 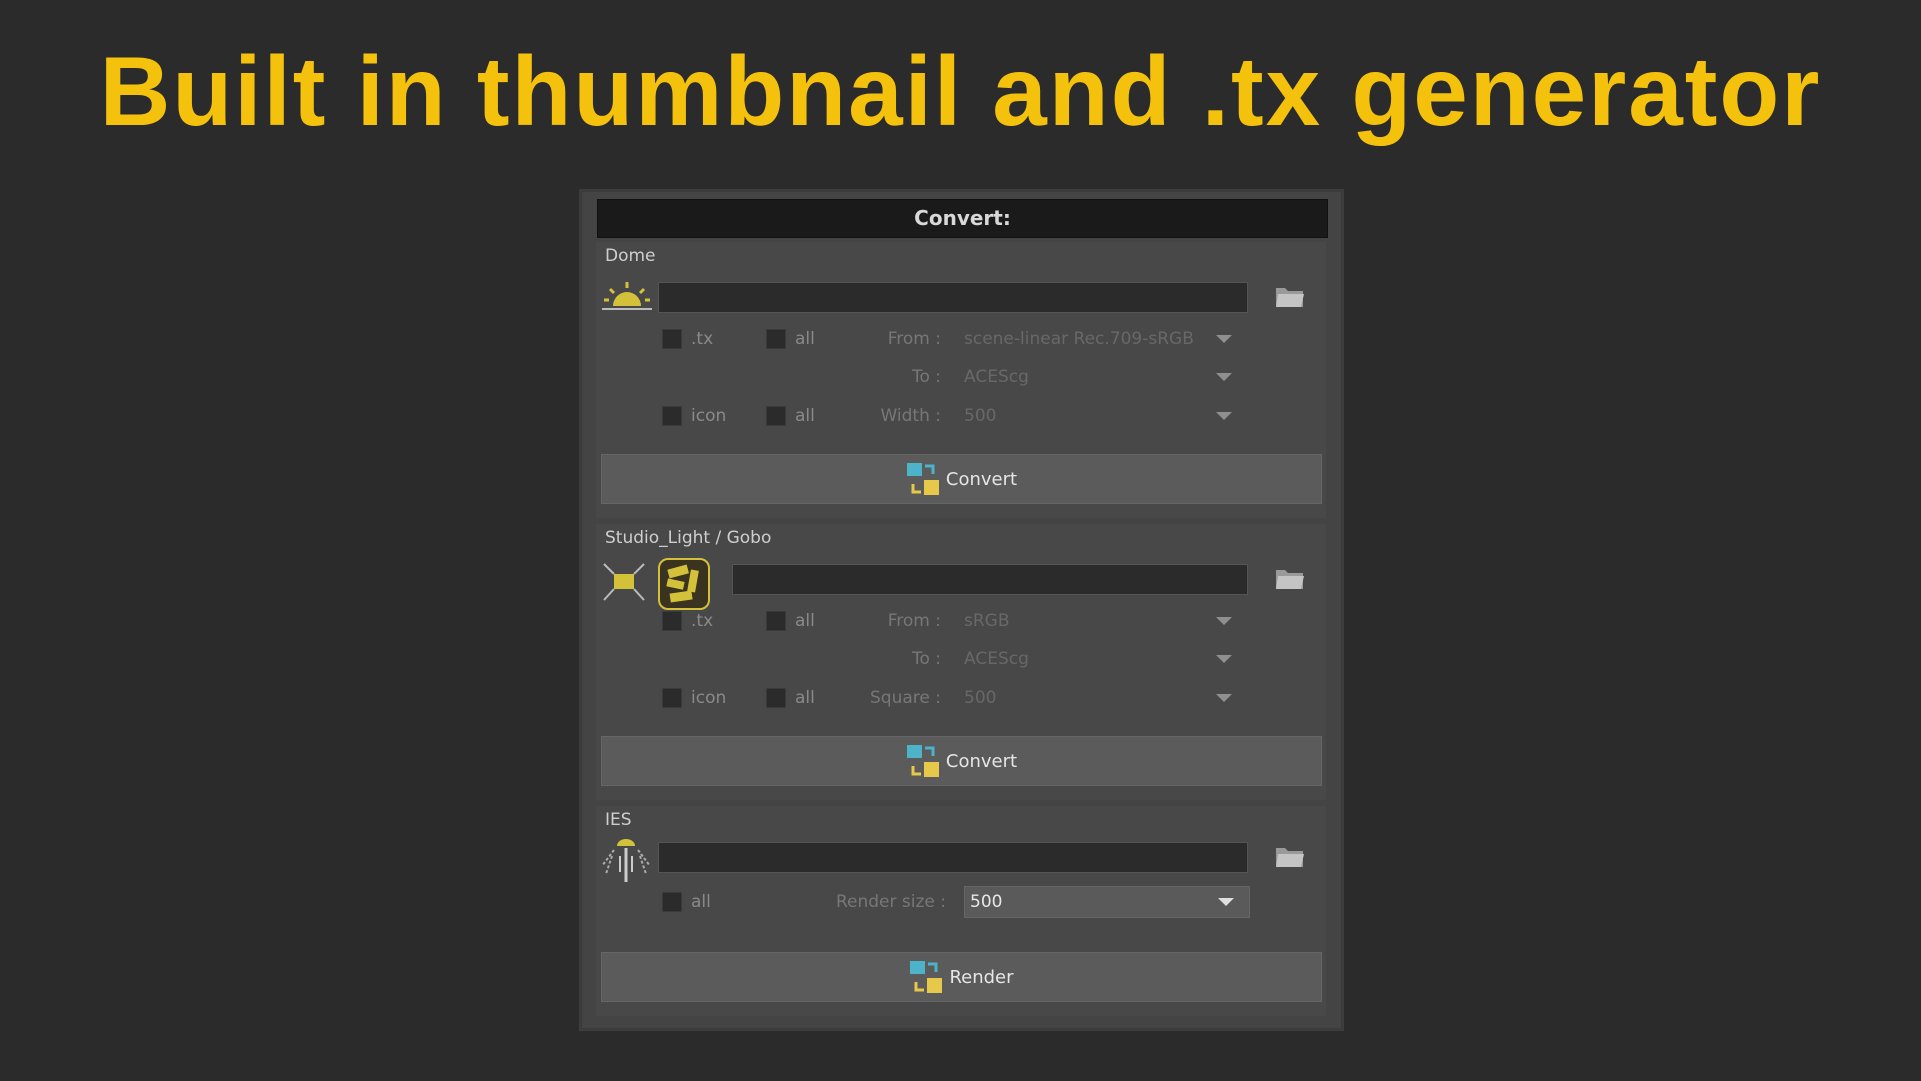 I want to click on studio-path-input, so click(x=990, y=579).